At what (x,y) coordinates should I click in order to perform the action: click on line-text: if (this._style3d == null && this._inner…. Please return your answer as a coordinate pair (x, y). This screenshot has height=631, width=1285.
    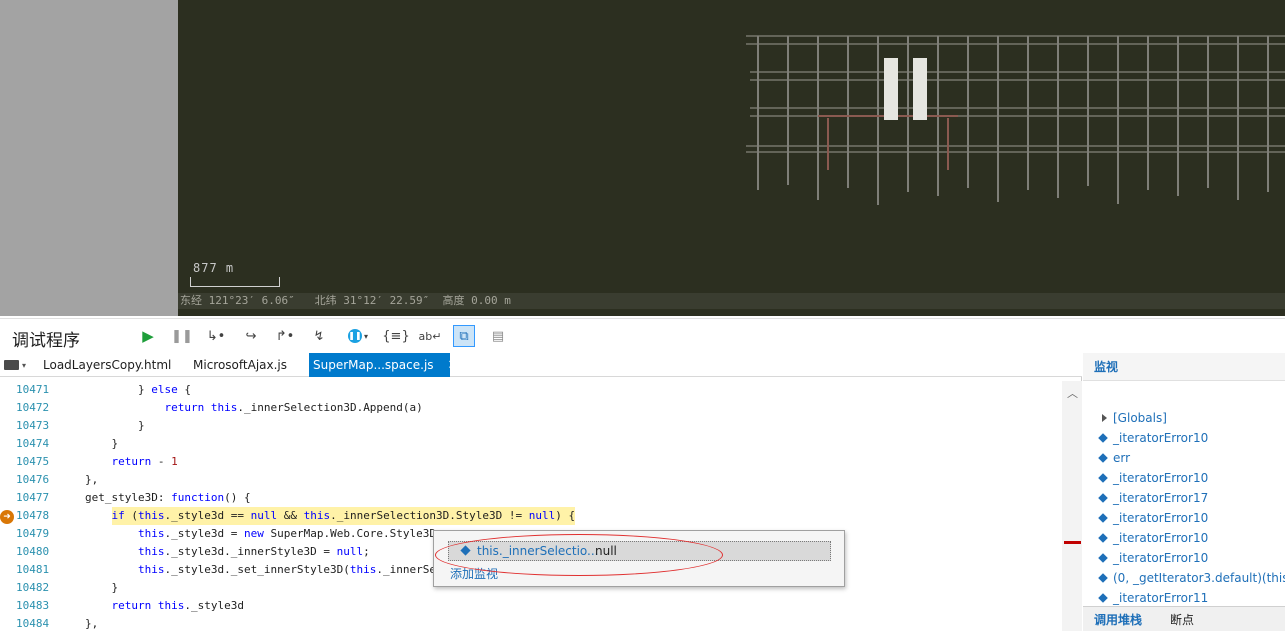
    Looking at the image, I should click on (330, 516).